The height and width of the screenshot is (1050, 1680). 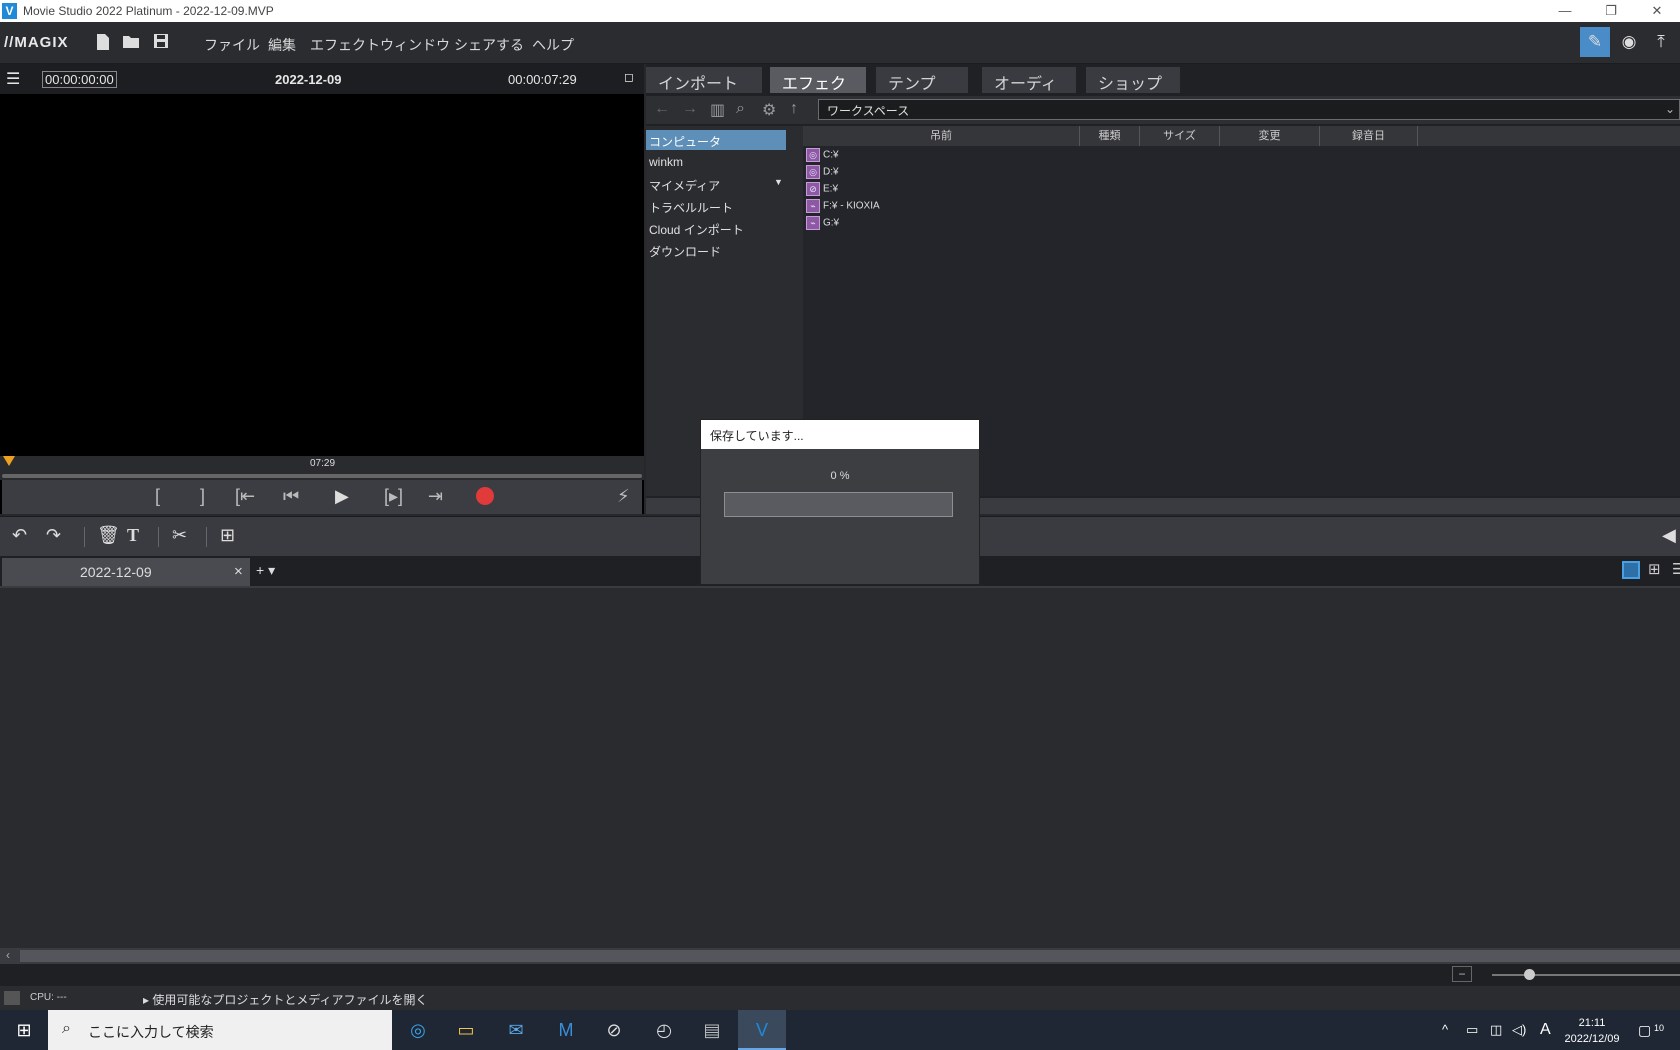 I want to click on back-arrow-icon: ←, so click(x=662, y=109).